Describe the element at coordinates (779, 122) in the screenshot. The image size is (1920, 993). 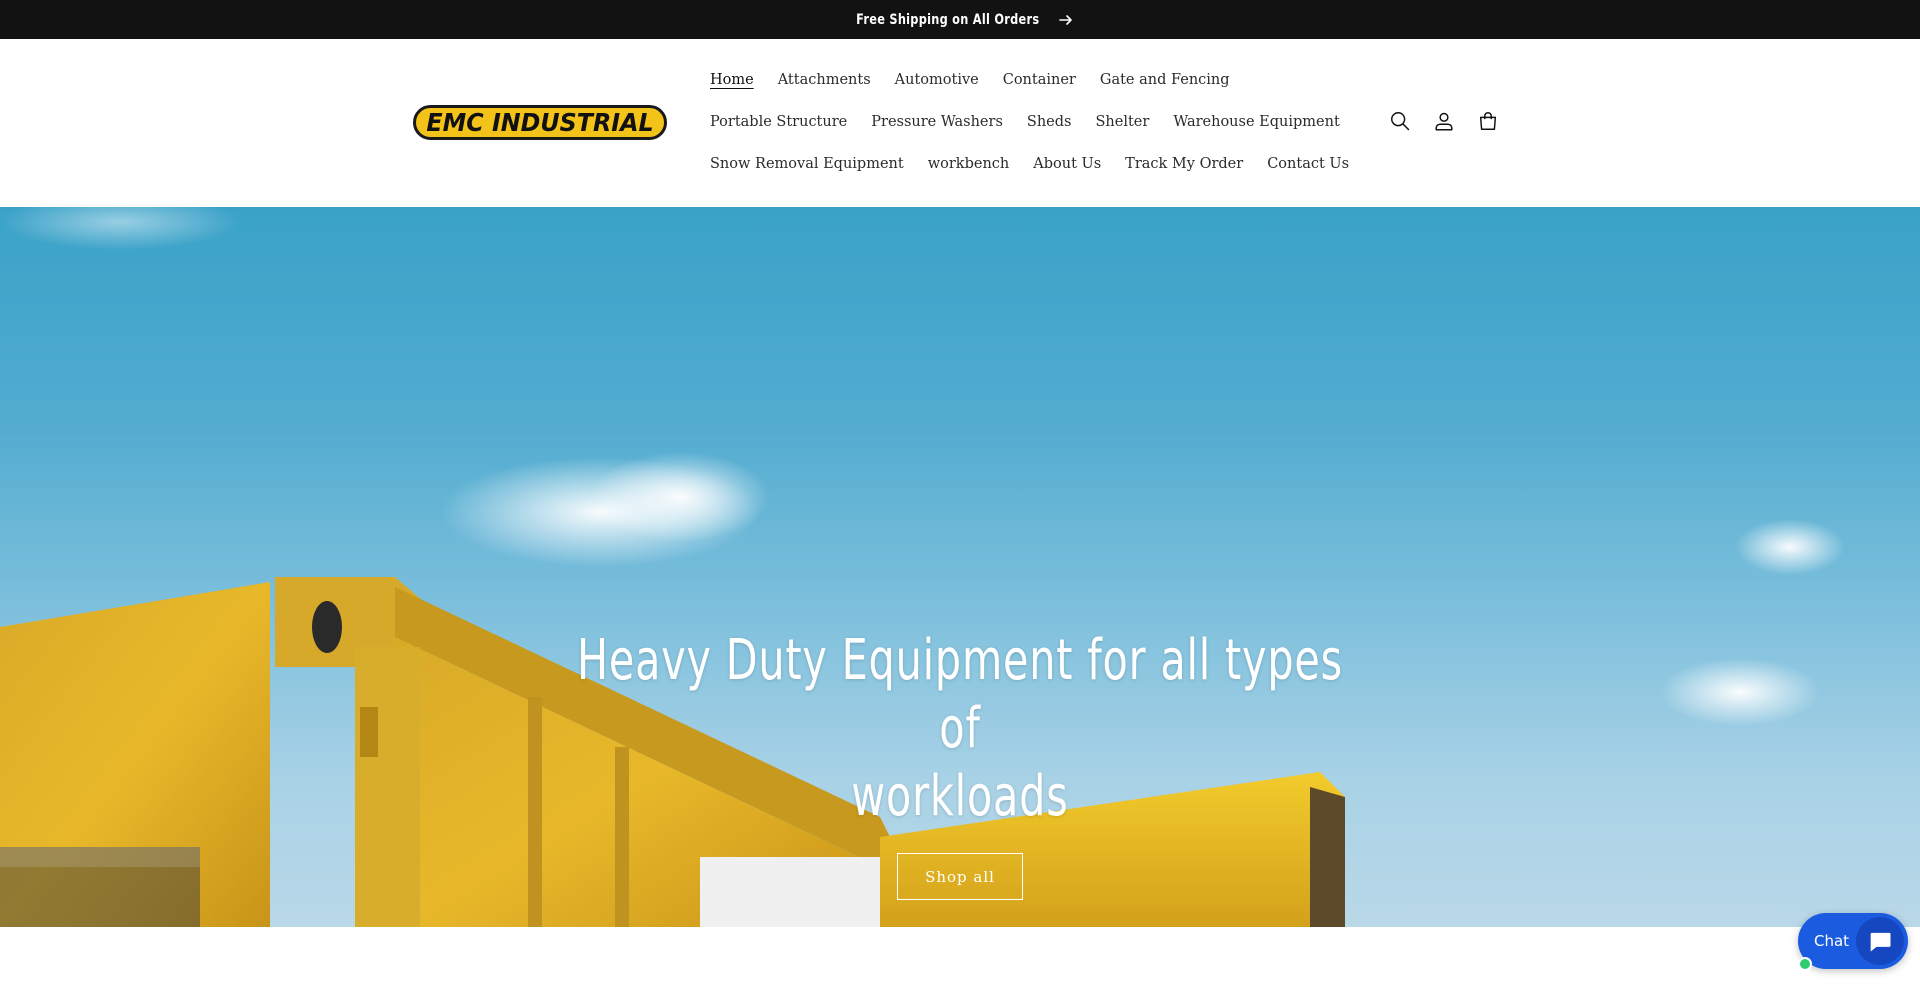
I see `nav-item-portable-structure: Portable Structure` at that location.